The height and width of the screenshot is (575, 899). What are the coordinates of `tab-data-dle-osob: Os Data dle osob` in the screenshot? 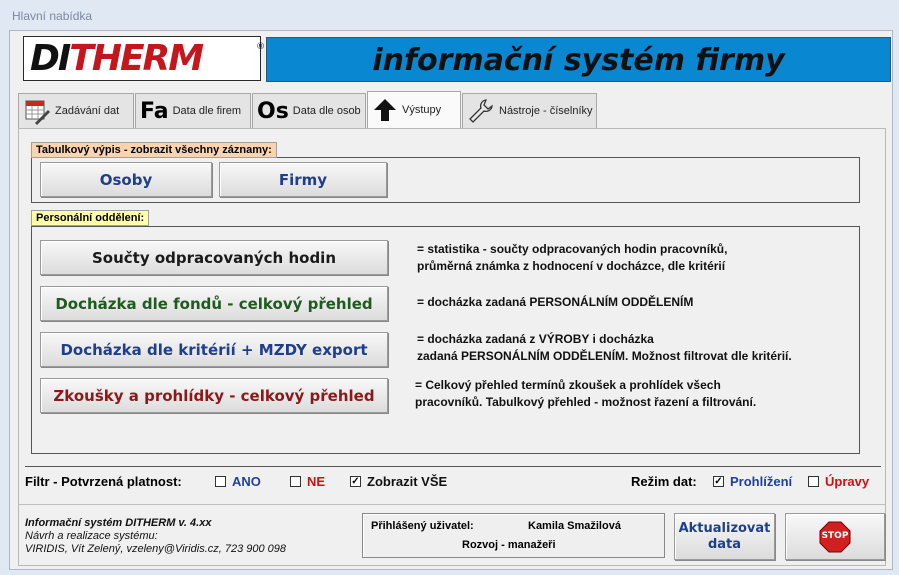 It's located at (309, 110).